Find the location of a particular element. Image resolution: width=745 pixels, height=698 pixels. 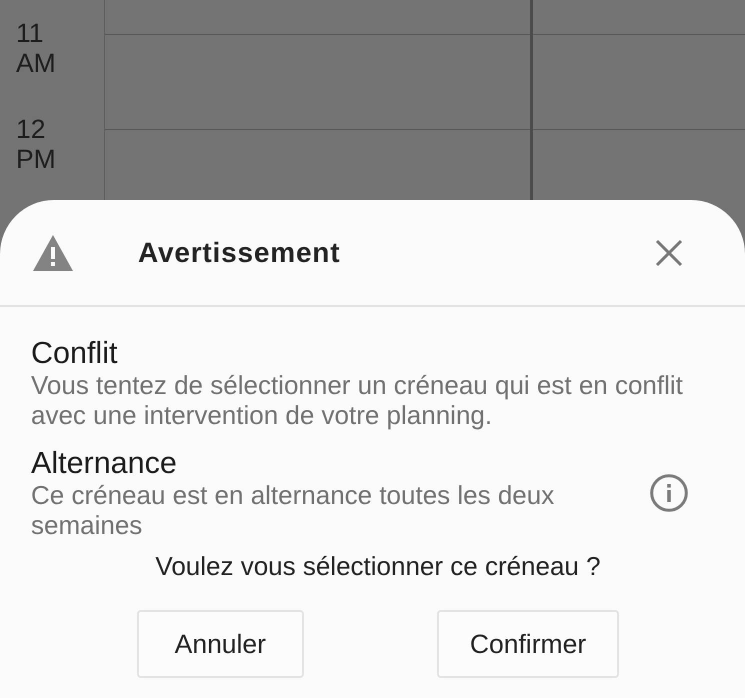

section-heading: Conflit is located at coordinates (74, 353).